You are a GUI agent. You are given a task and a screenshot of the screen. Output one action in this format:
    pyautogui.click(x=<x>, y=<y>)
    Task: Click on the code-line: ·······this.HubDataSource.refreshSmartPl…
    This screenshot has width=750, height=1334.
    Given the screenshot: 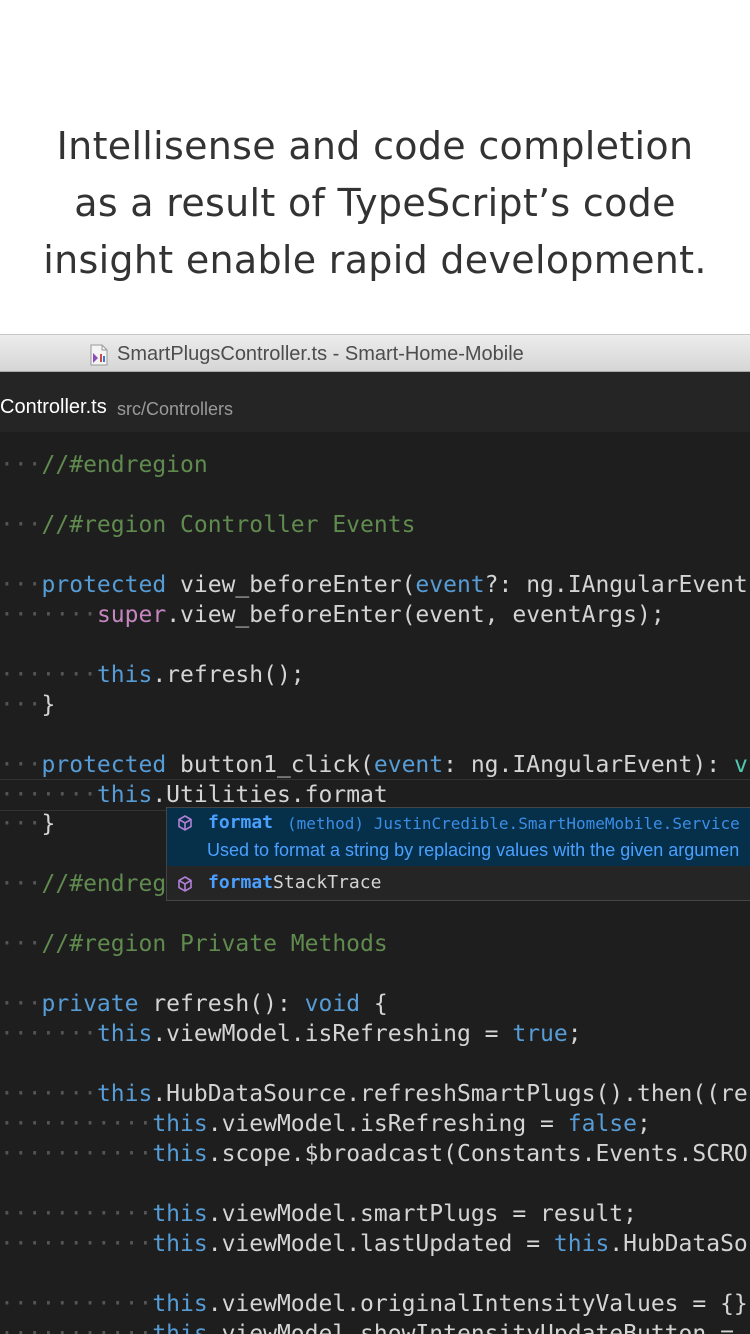 What is the action you would take?
    pyautogui.click(x=374, y=1094)
    